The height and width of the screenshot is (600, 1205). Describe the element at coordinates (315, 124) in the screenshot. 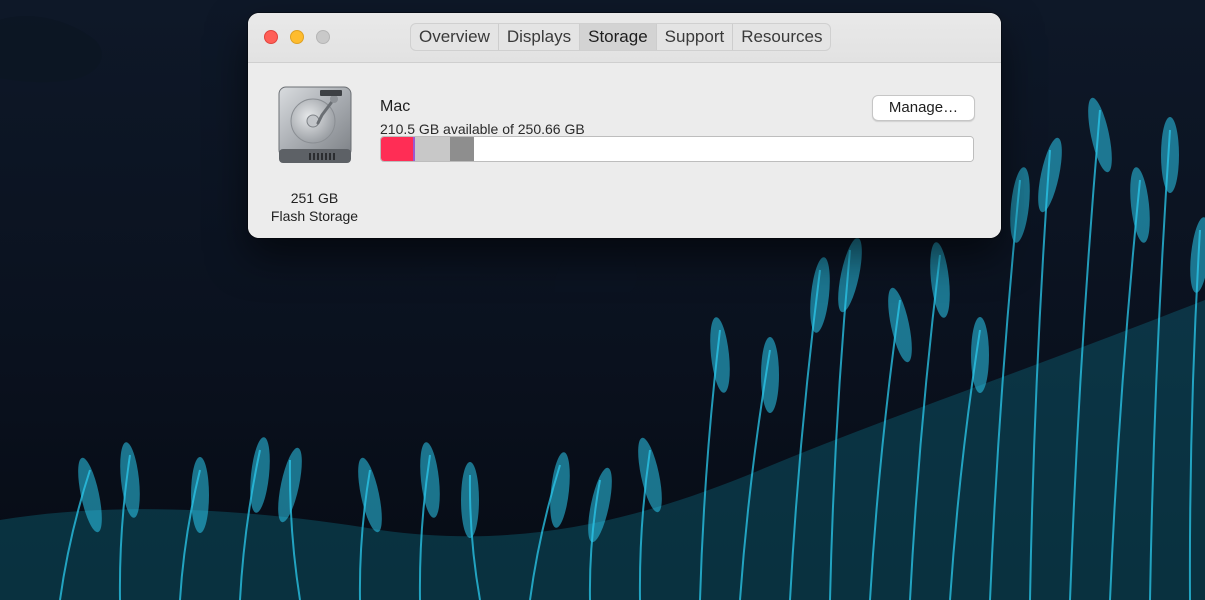

I see `hard-drive-icon` at that location.